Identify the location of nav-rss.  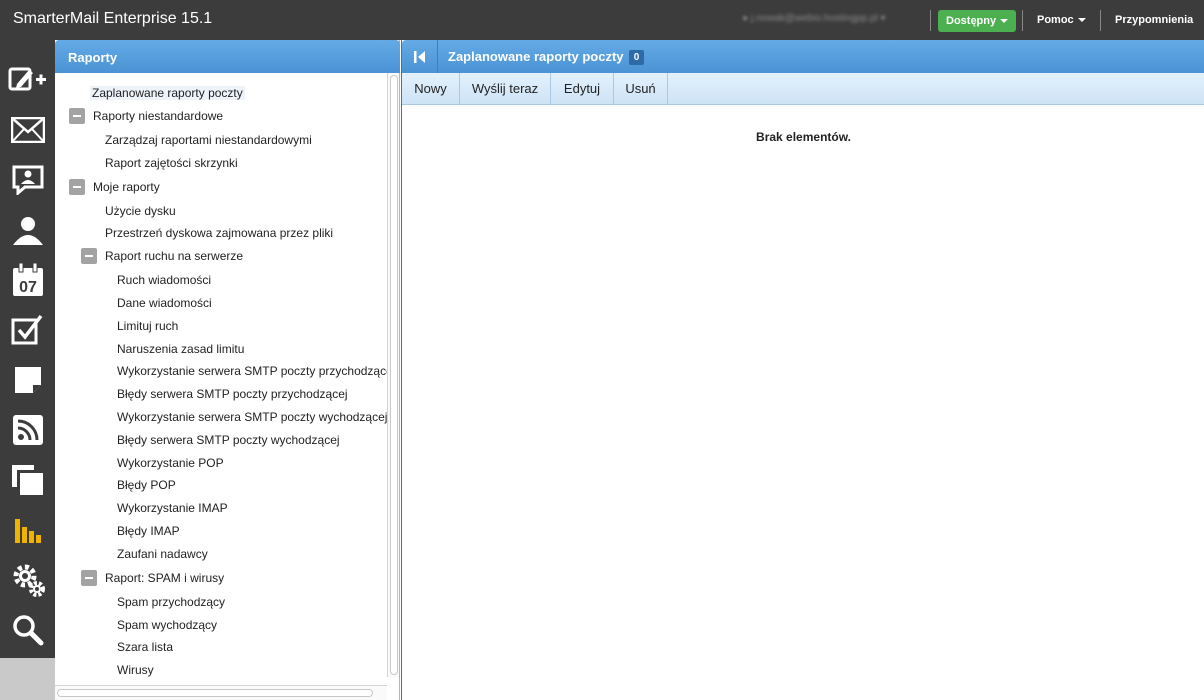
(28, 430).